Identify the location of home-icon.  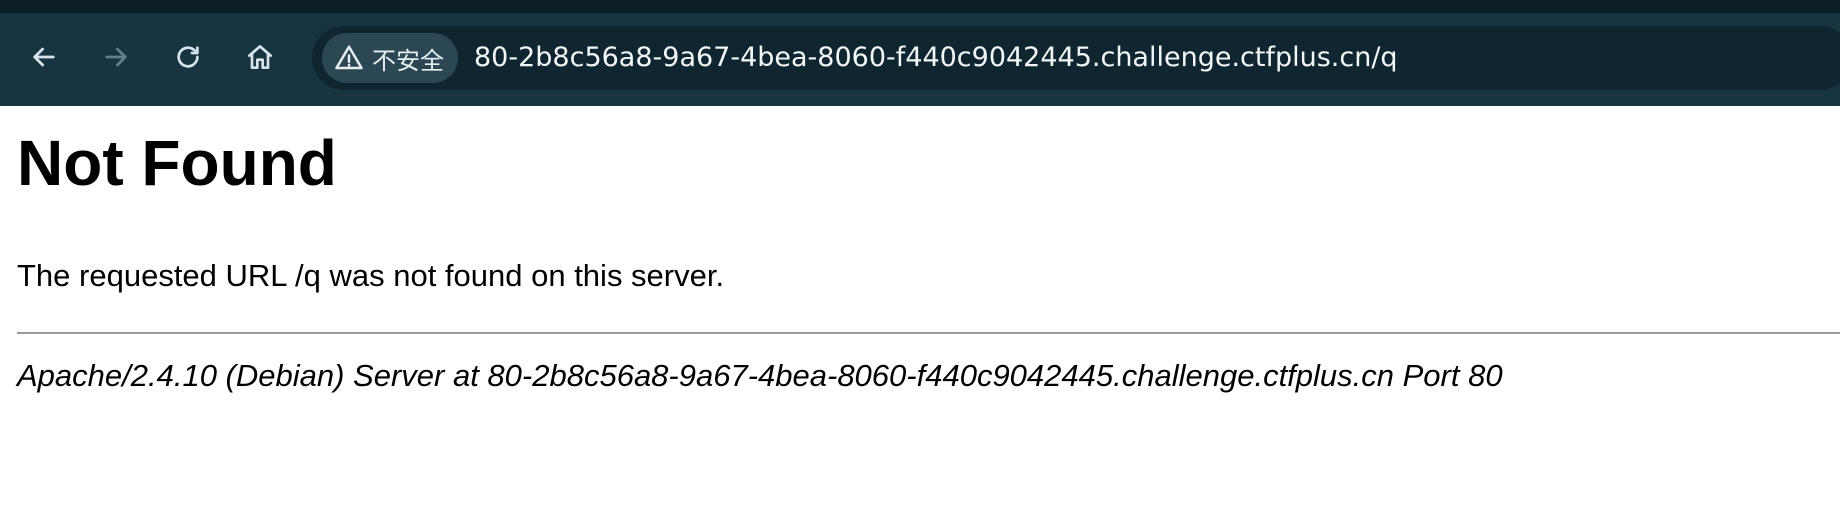
(260, 57).